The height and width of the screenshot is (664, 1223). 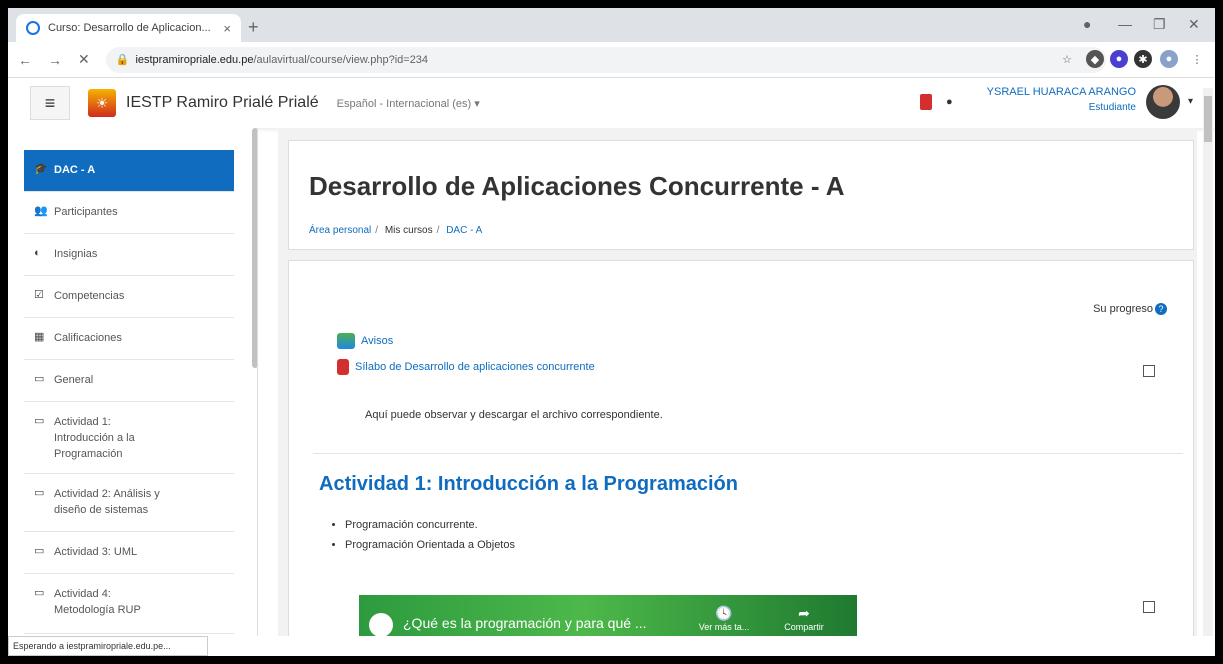 I want to click on activity-forum: Avisos, so click(x=365, y=341).